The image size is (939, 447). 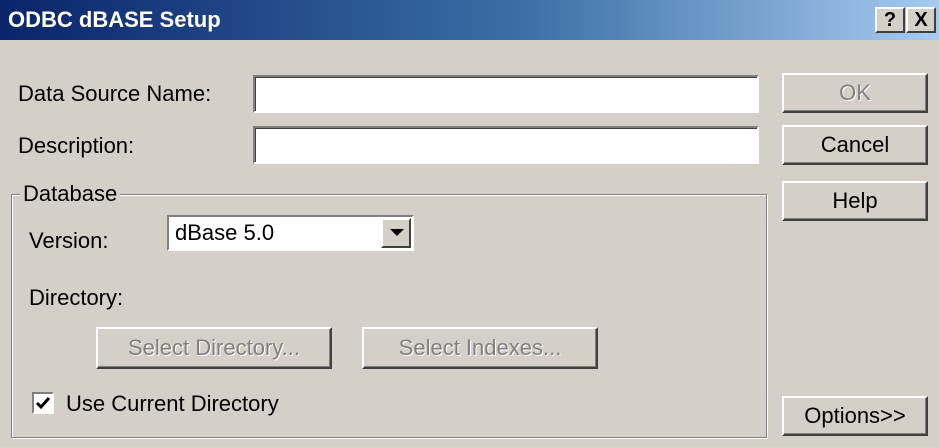 What do you see at coordinates (506, 94) in the screenshot?
I see `data-source-name-input` at bounding box center [506, 94].